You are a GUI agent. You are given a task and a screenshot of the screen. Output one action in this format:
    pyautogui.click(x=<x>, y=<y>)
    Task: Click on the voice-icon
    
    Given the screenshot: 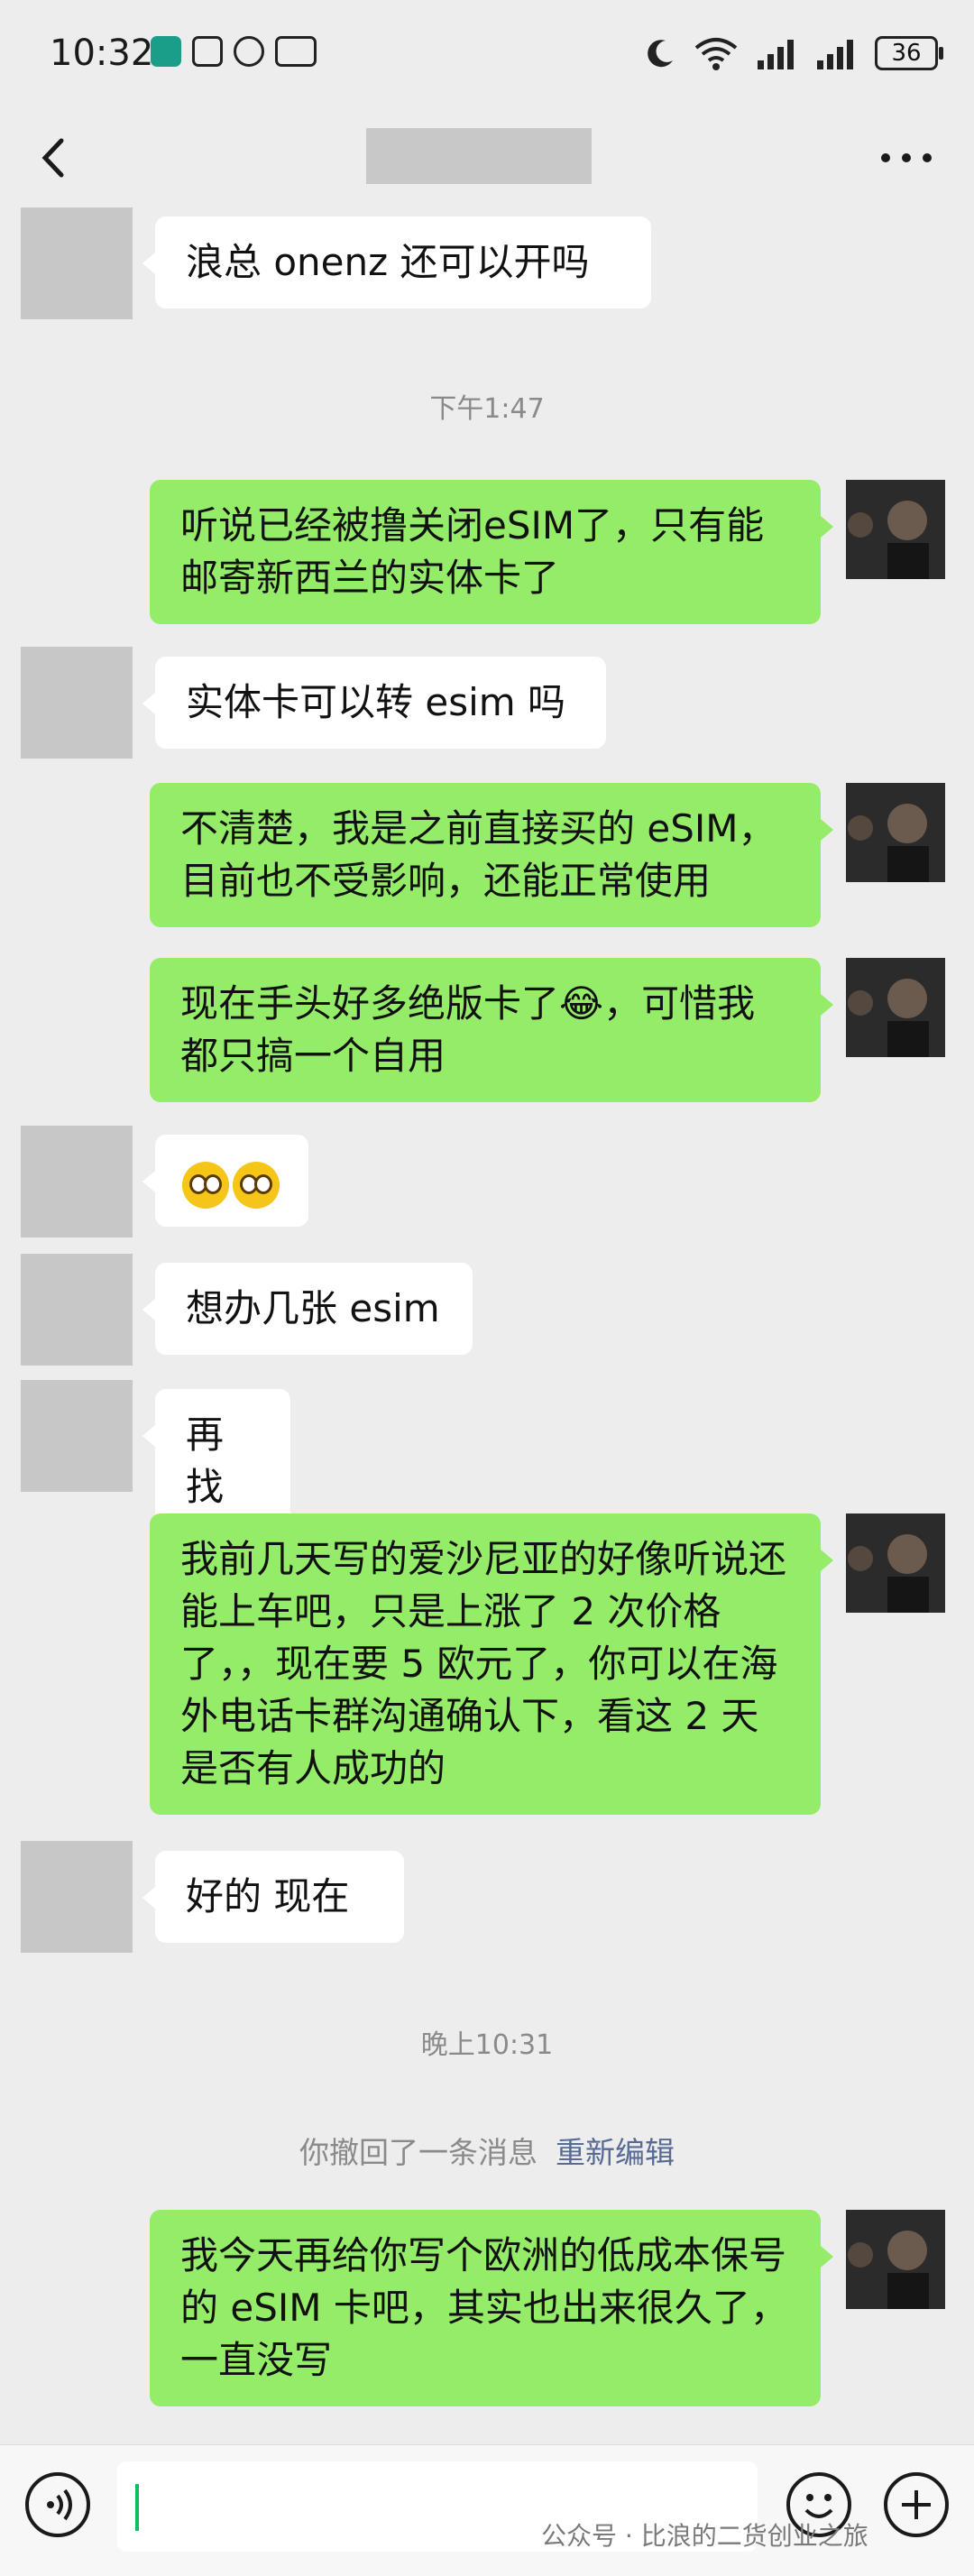 What is the action you would take?
    pyautogui.click(x=59, y=2505)
    